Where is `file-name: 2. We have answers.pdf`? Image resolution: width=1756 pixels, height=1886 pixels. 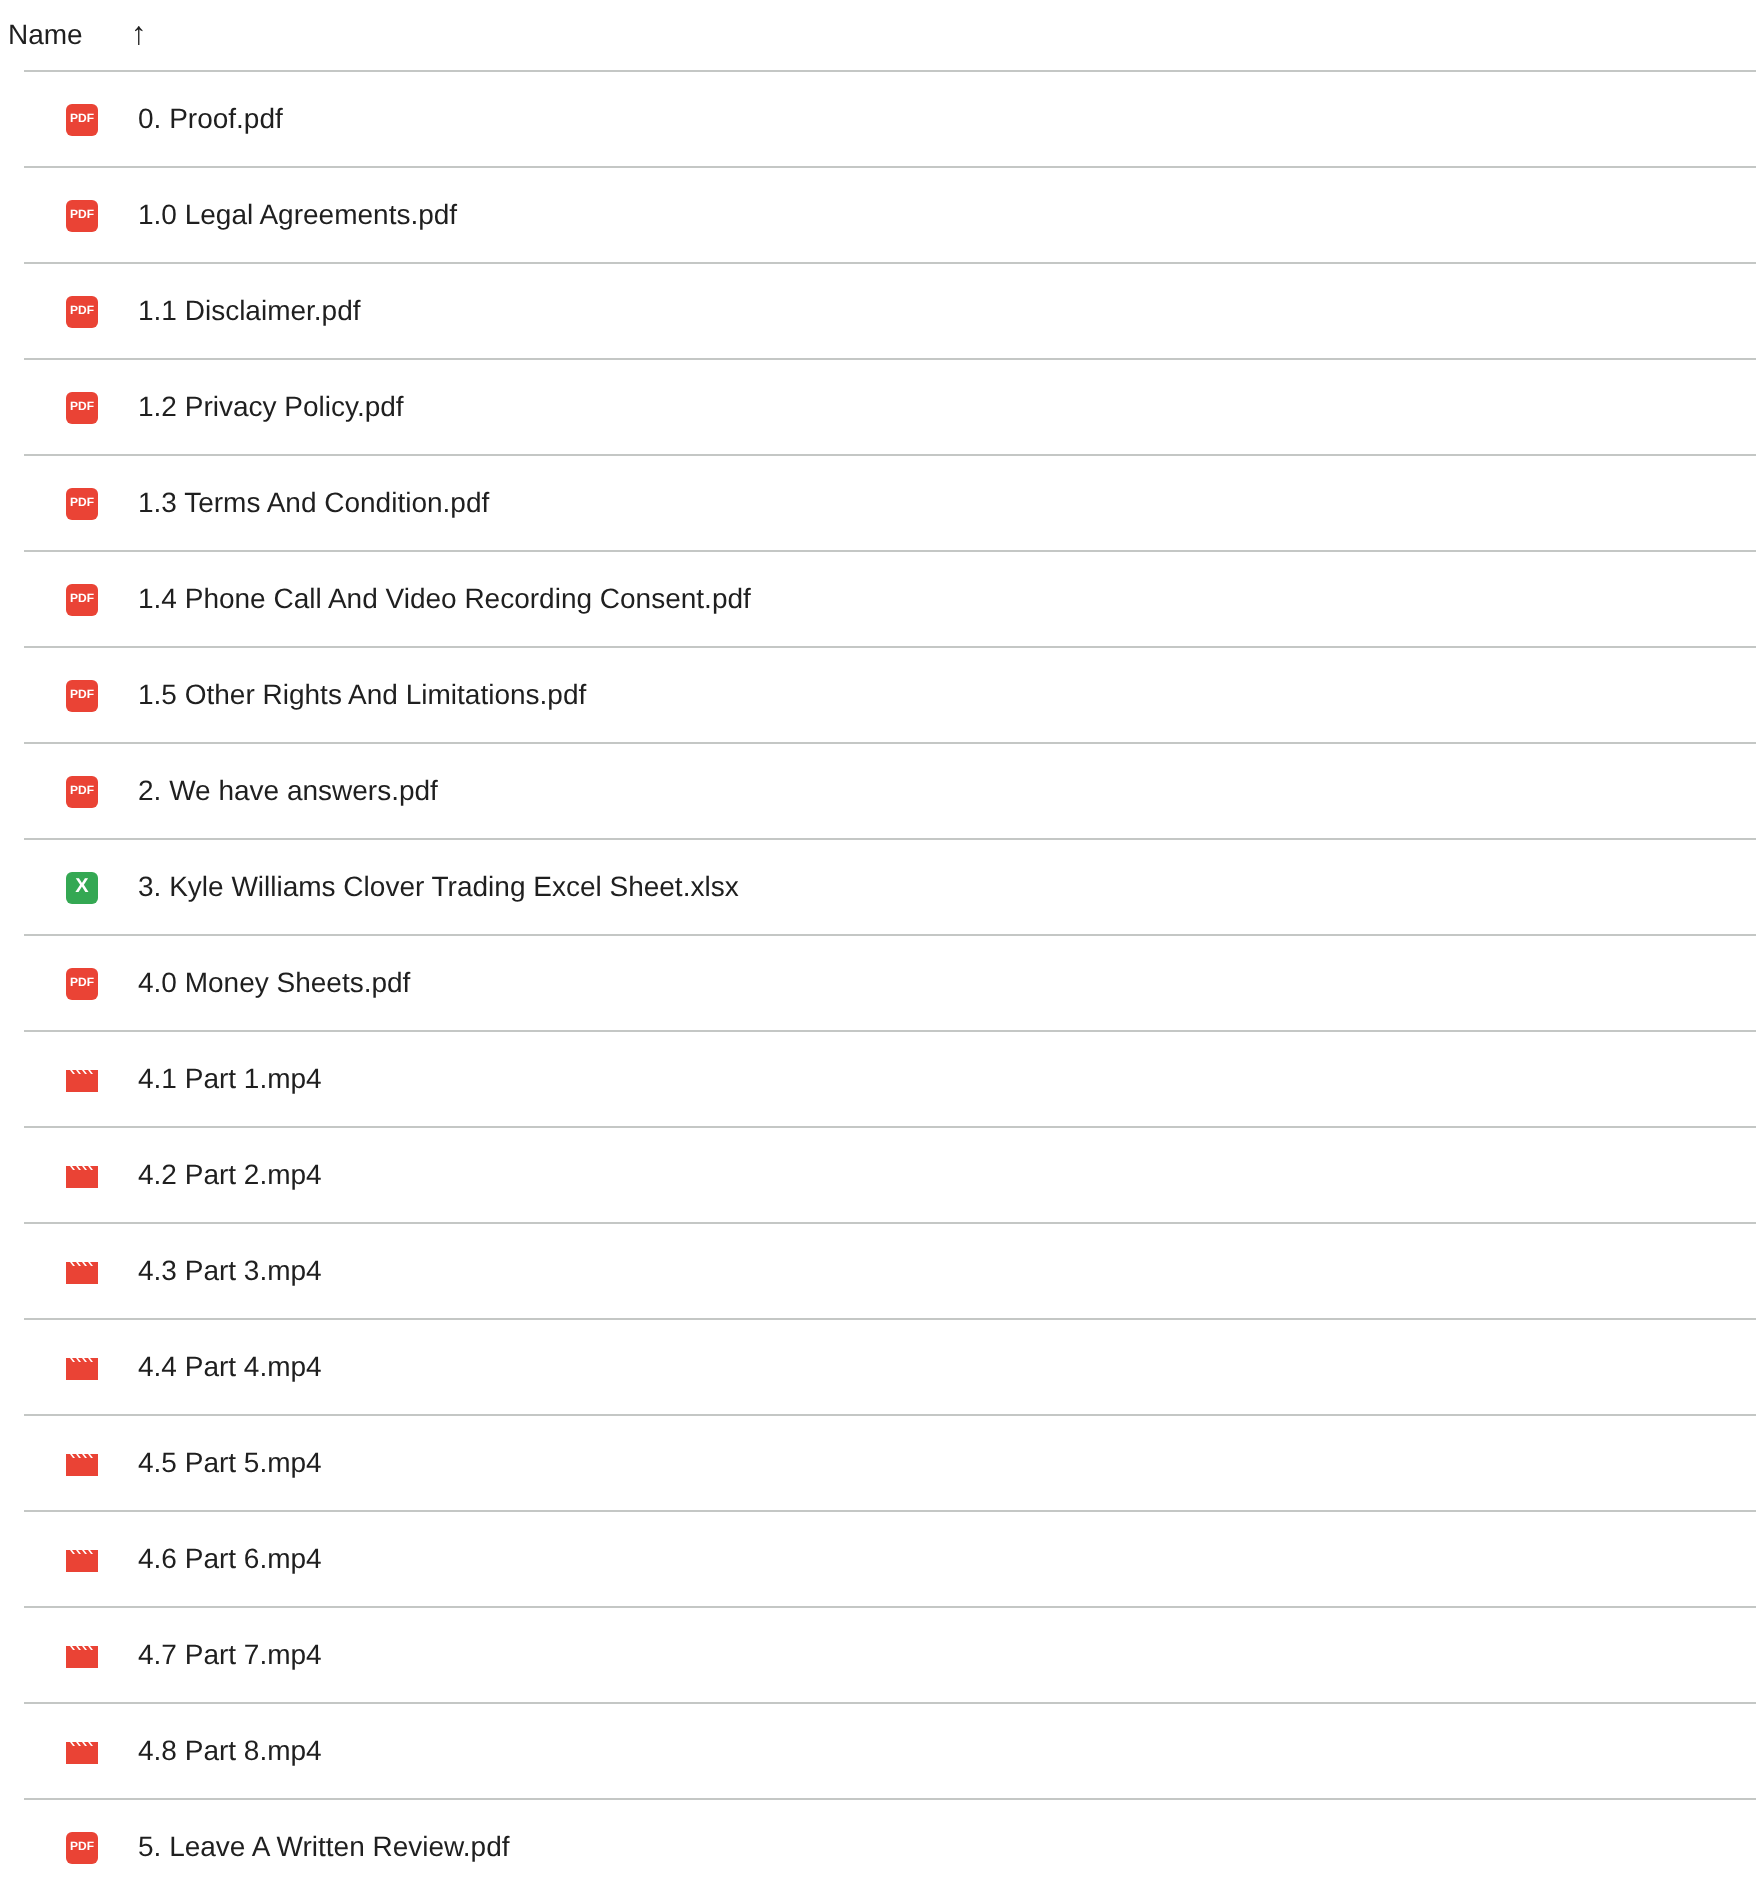
file-name: 2. We have answers.pdf is located at coordinates (288, 791).